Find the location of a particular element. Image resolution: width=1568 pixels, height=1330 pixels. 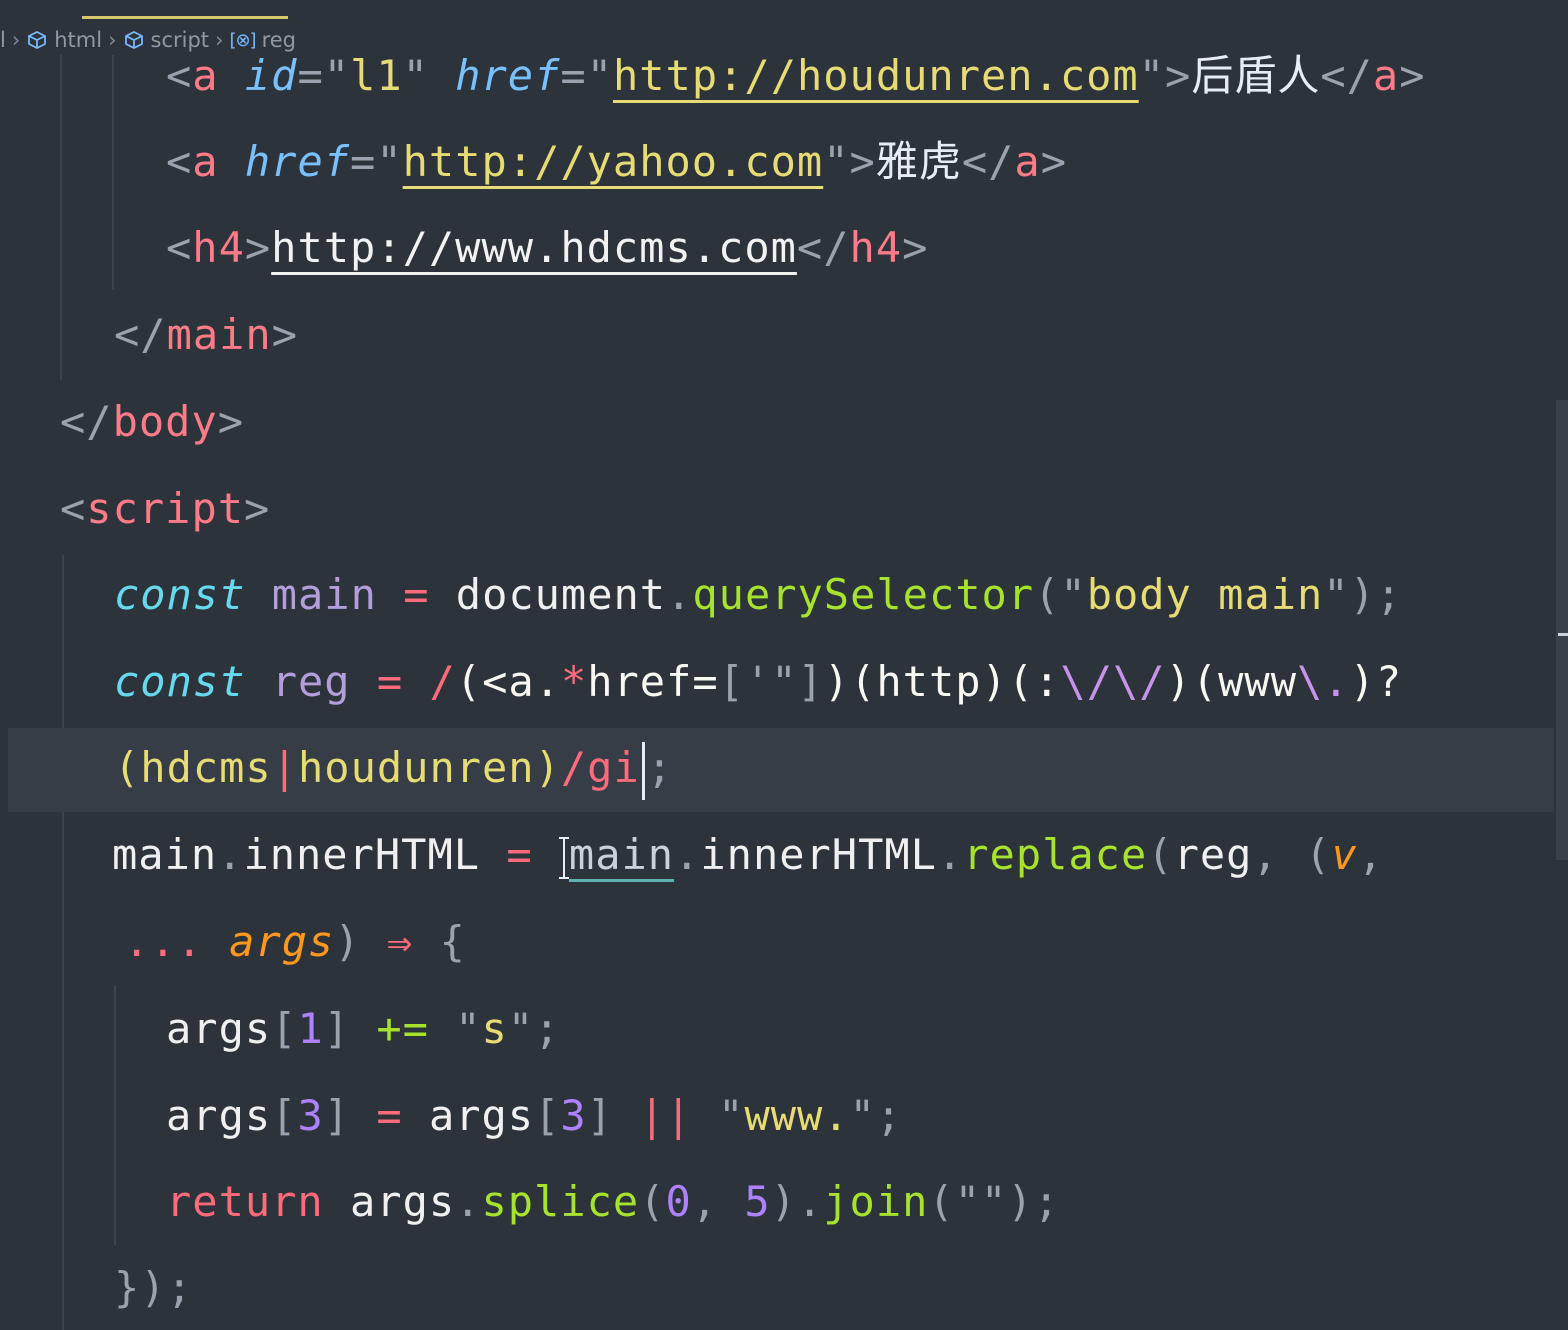

identifier: document is located at coordinates (561, 594).